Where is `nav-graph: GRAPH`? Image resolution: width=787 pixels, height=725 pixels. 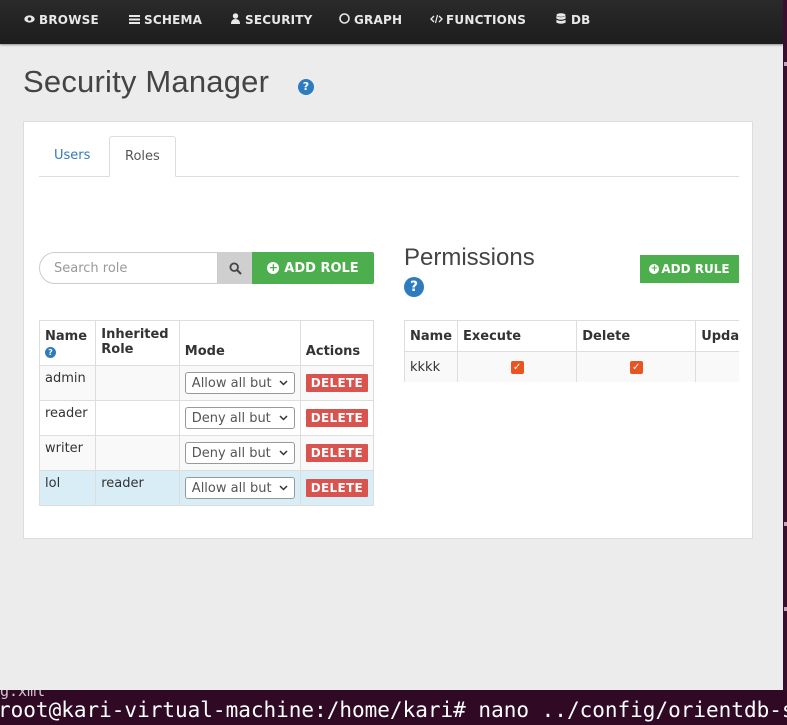
nav-graph: GRAPH is located at coordinates (370, 20).